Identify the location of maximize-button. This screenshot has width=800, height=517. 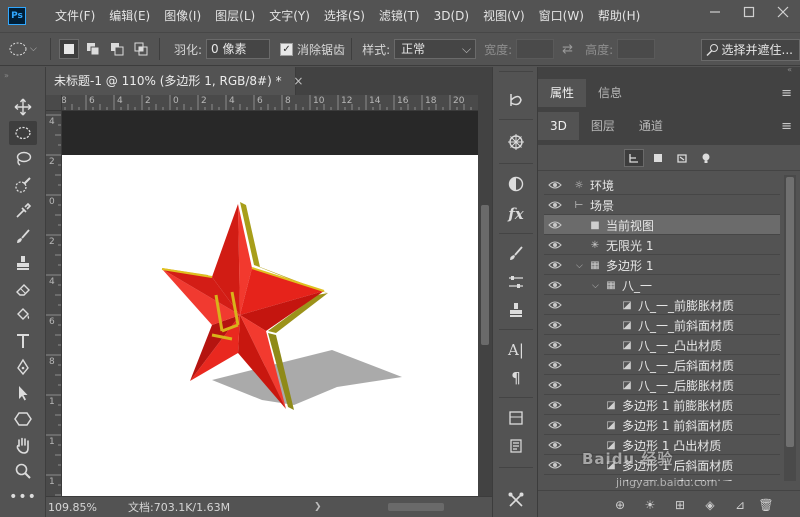
(749, 12).